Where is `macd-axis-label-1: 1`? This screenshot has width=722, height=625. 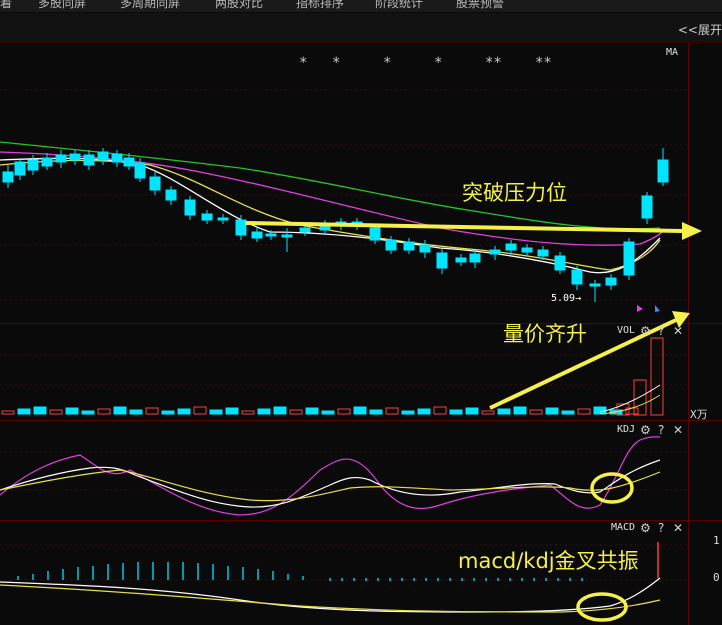 macd-axis-label-1: 1 is located at coordinates (716, 540).